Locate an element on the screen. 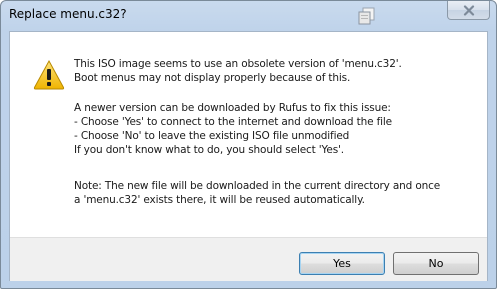  warning-icon is located at coordinates (49, 75).